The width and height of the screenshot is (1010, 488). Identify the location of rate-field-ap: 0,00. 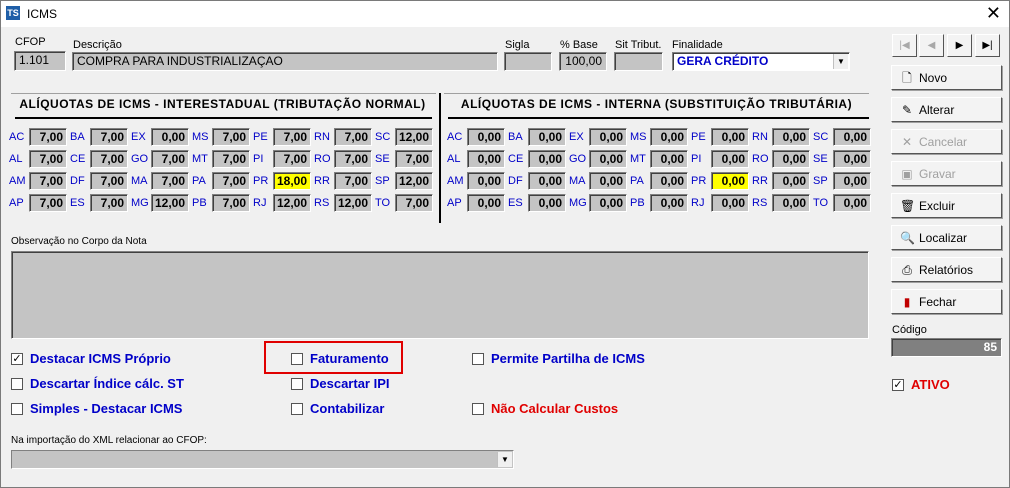
(486, 203).